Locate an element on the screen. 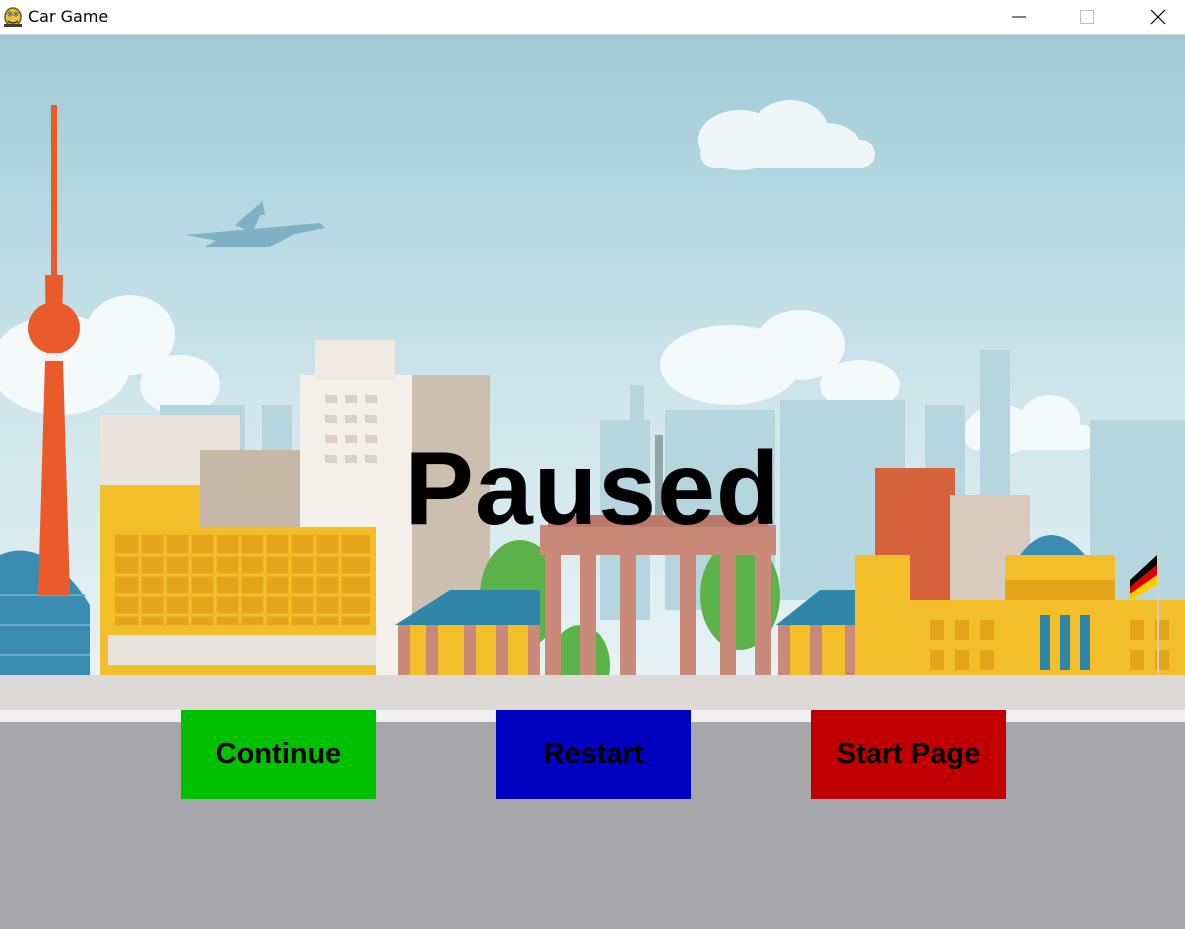  start-page-button: Start Page is located at coordinates (908, 754).